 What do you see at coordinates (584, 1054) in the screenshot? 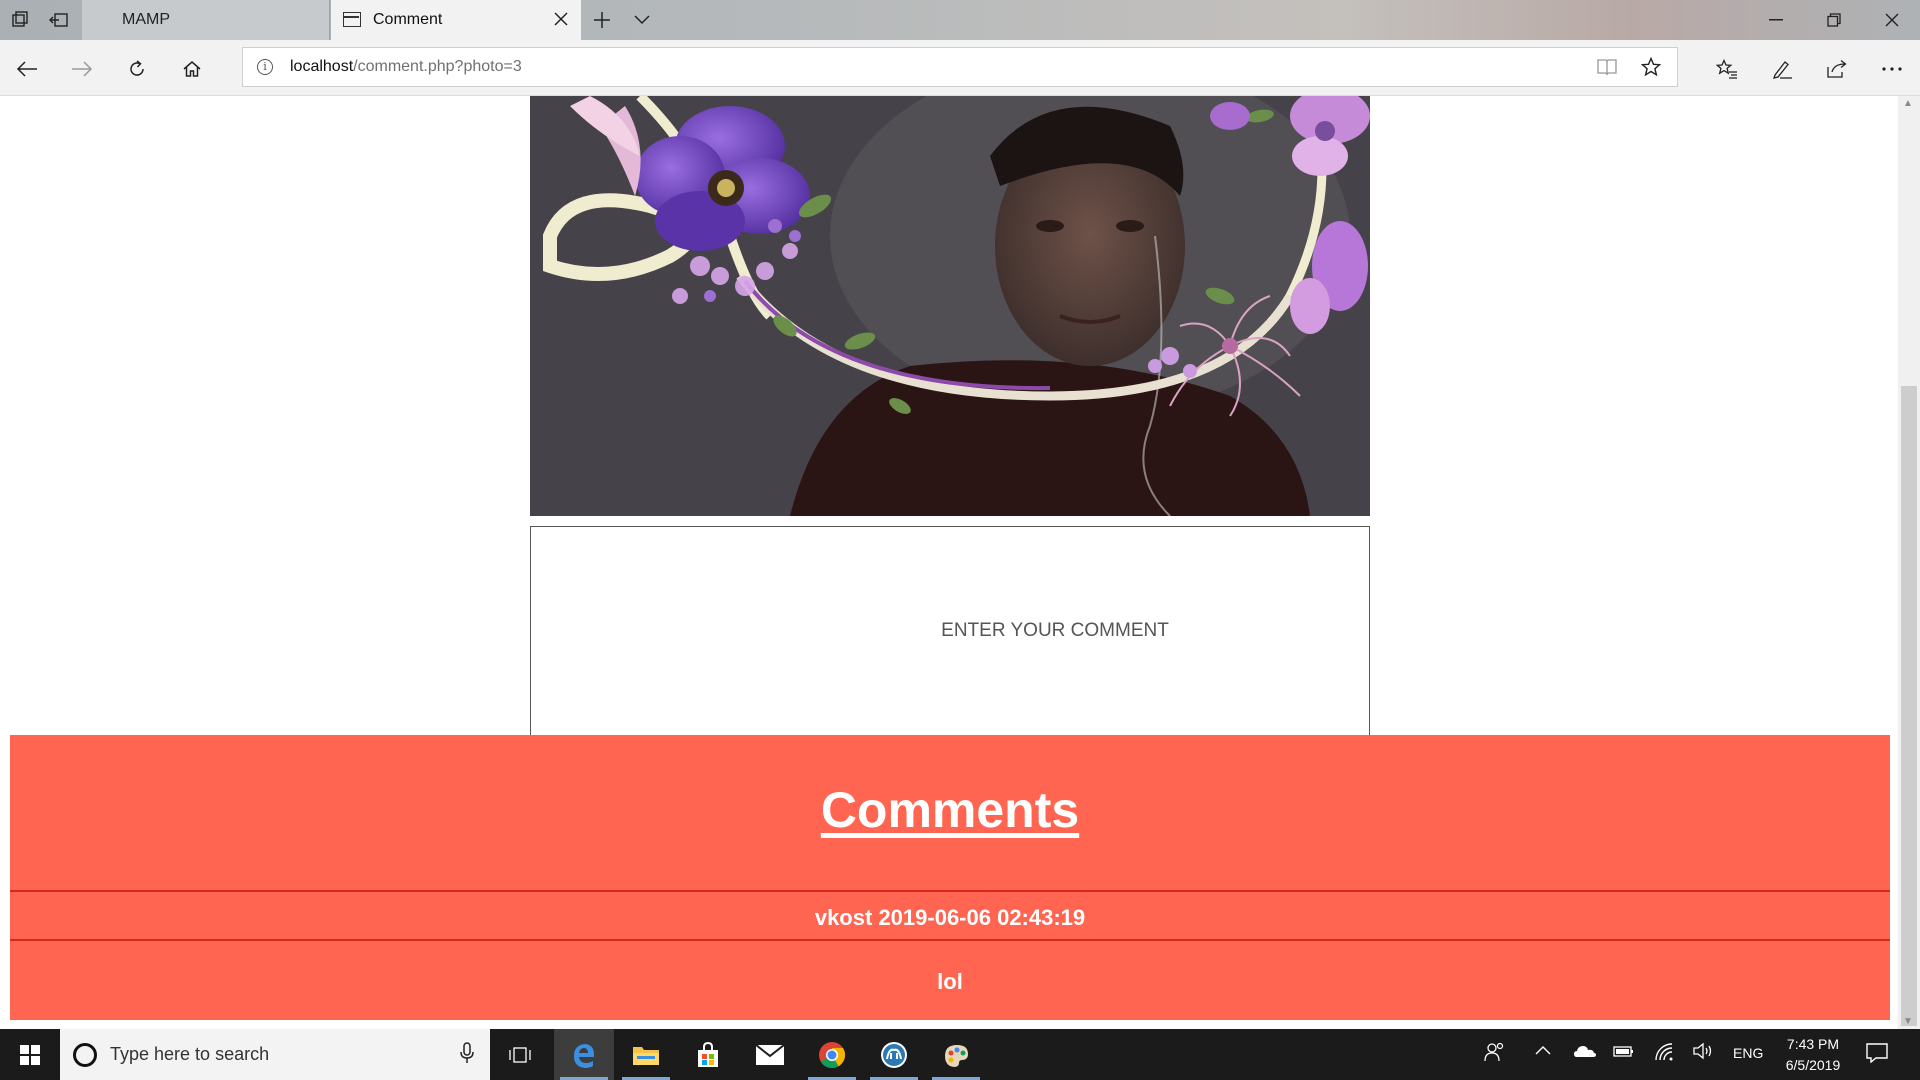
I see `edge-app-icon` at bounding box center [584, 1054].